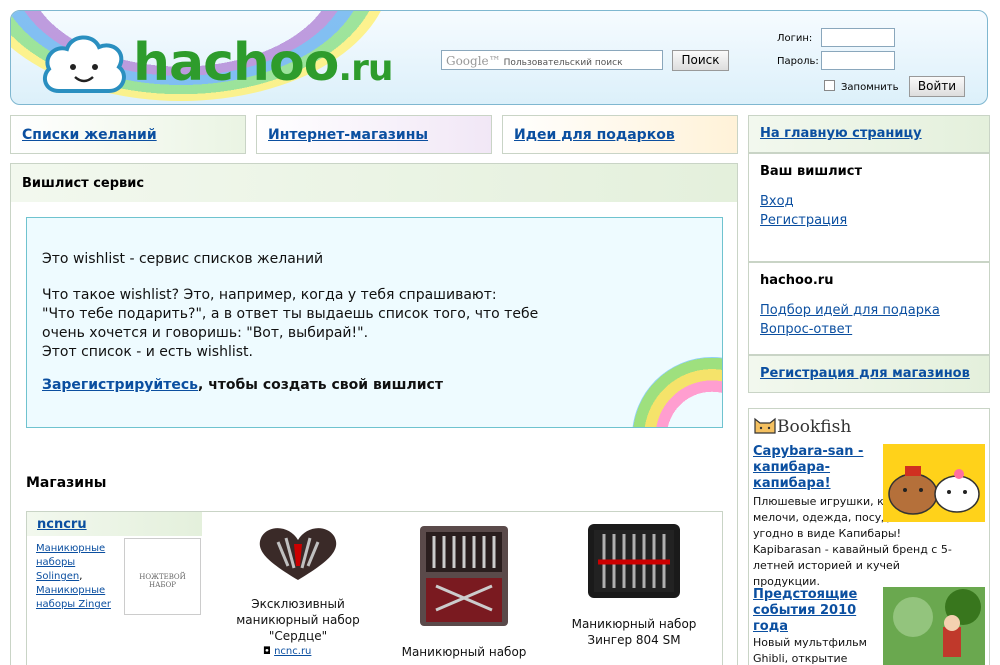  Describe the element at coordinates (874, 329) in the screenshot. I see `faq-link: Вопрос-ответ` at that location.